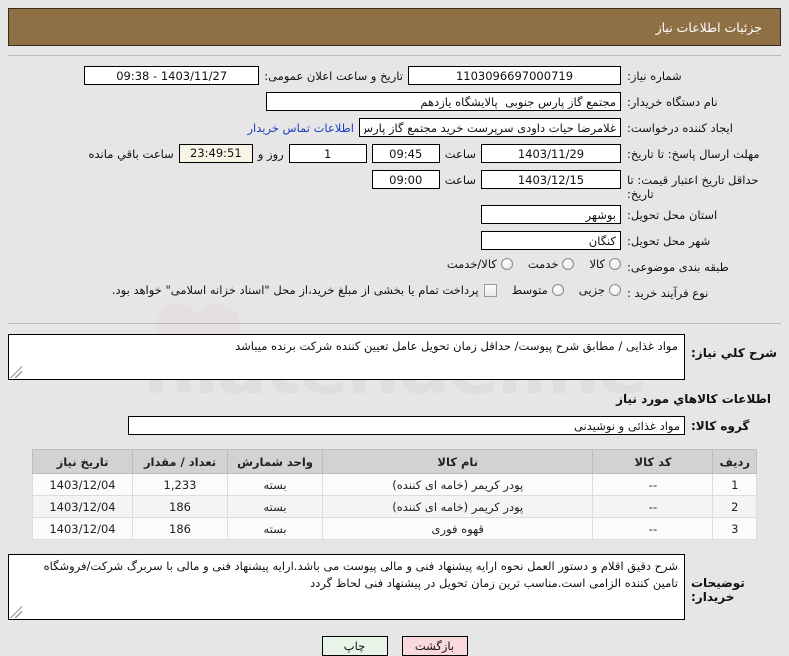 The image size is (789, 656). What do you see at coordinates (457, 461) in the screenshot?
I see `th-item-name: نام کالا` at bounding box center [457, 461].